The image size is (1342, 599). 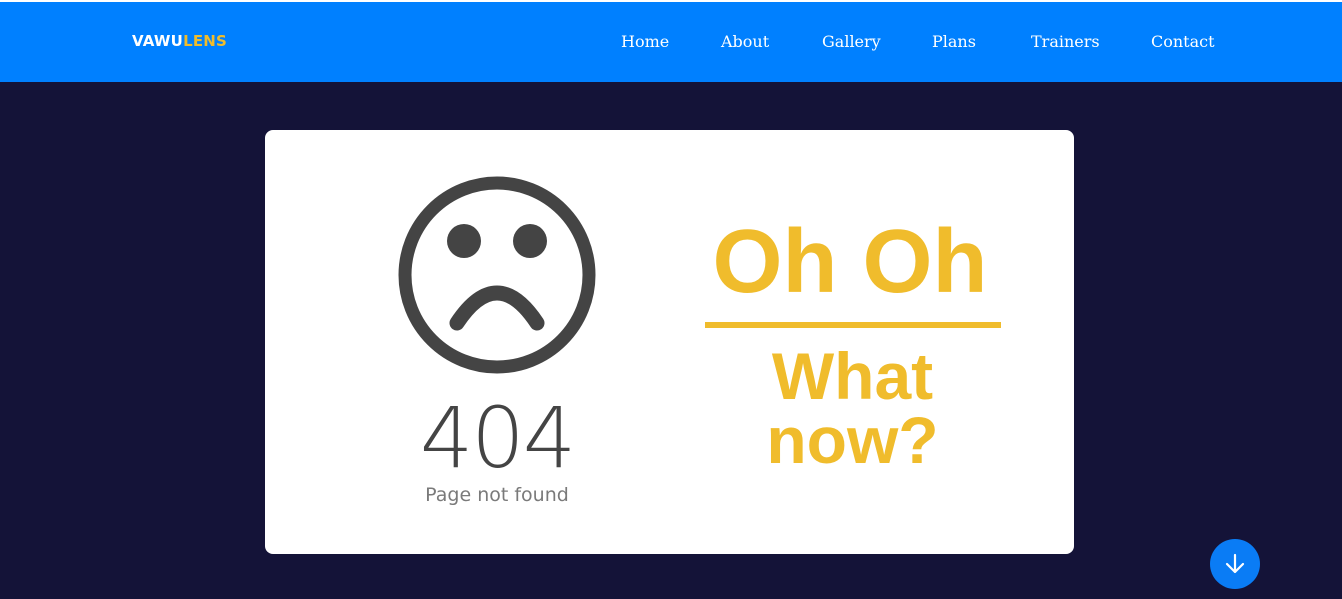 What do you see at coordinates (205, 41) in the screenshot?
I see `brand-name-part2: LENS` at bounding box center [205, 41].